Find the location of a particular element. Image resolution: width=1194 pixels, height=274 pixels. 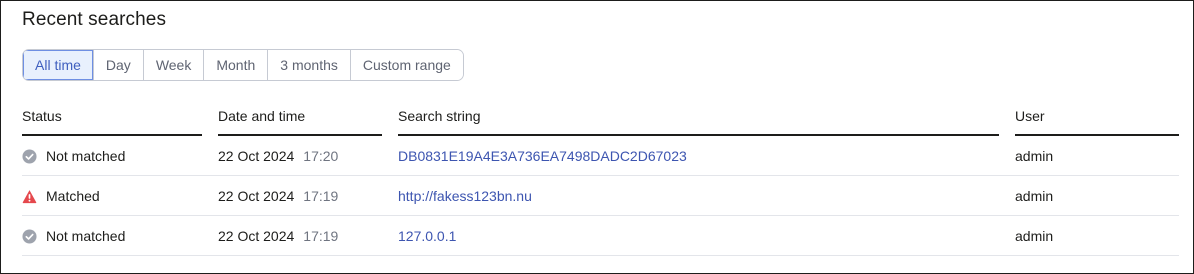

filter-day: Day is located at coordinates (117, 65).